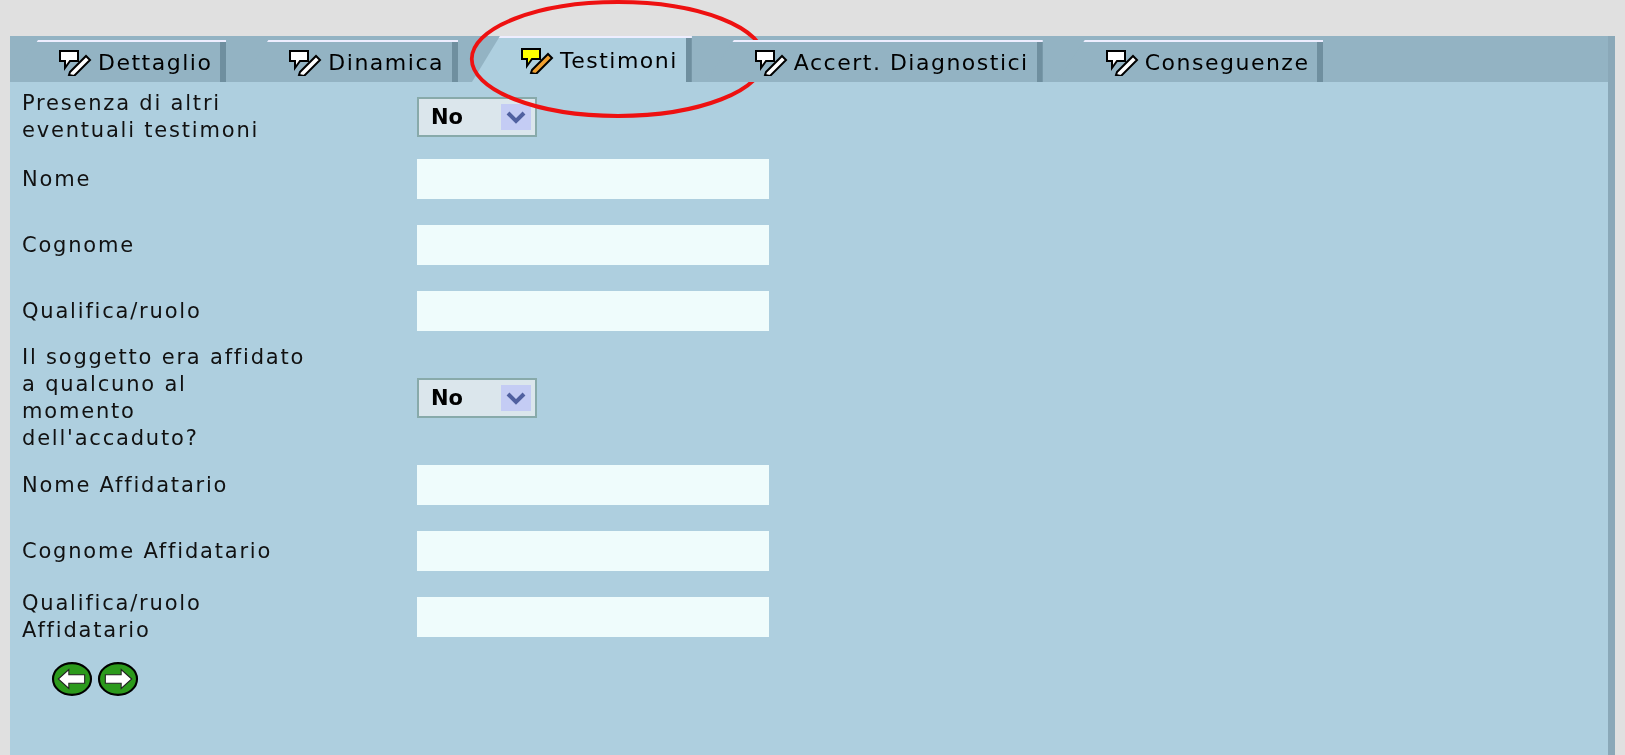  Describe the element at coordinates (581, 59) in the screenshot. I see `tab: Testimoni` at that location.